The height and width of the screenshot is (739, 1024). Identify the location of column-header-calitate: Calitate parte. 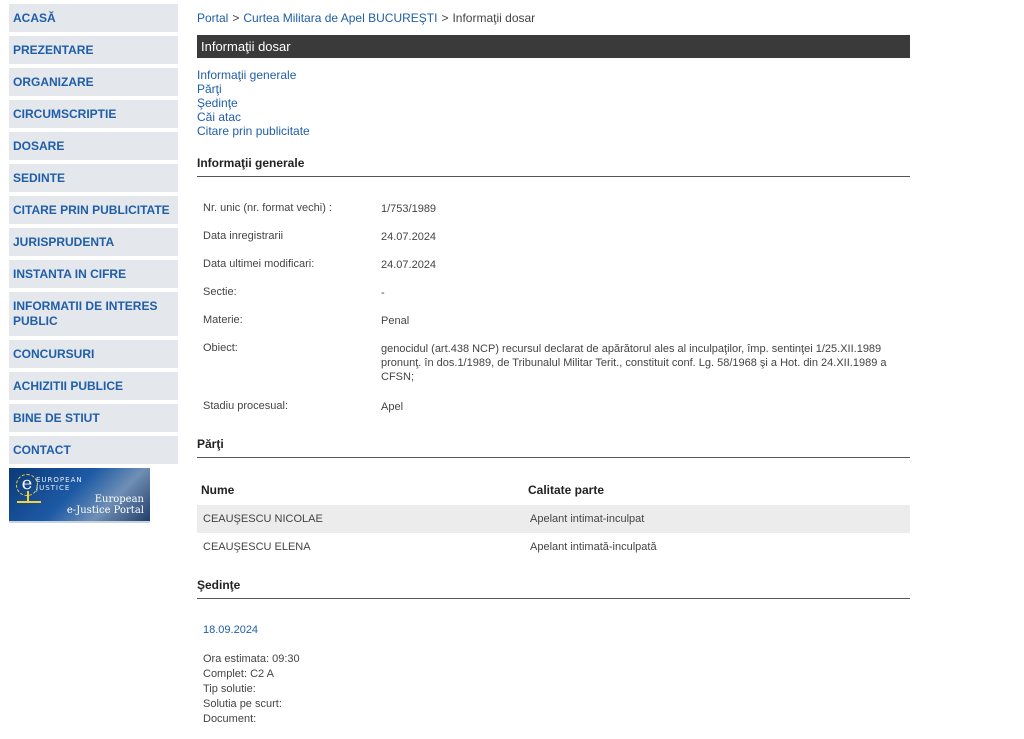
(566, 490).